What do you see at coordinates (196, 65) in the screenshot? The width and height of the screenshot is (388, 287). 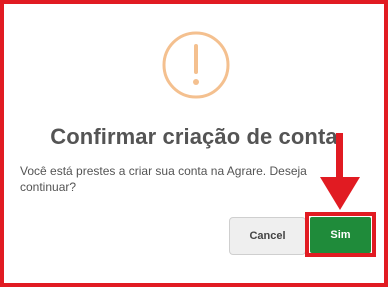 I see `warning-exclamation-icon` at bounding box center [196, 65].